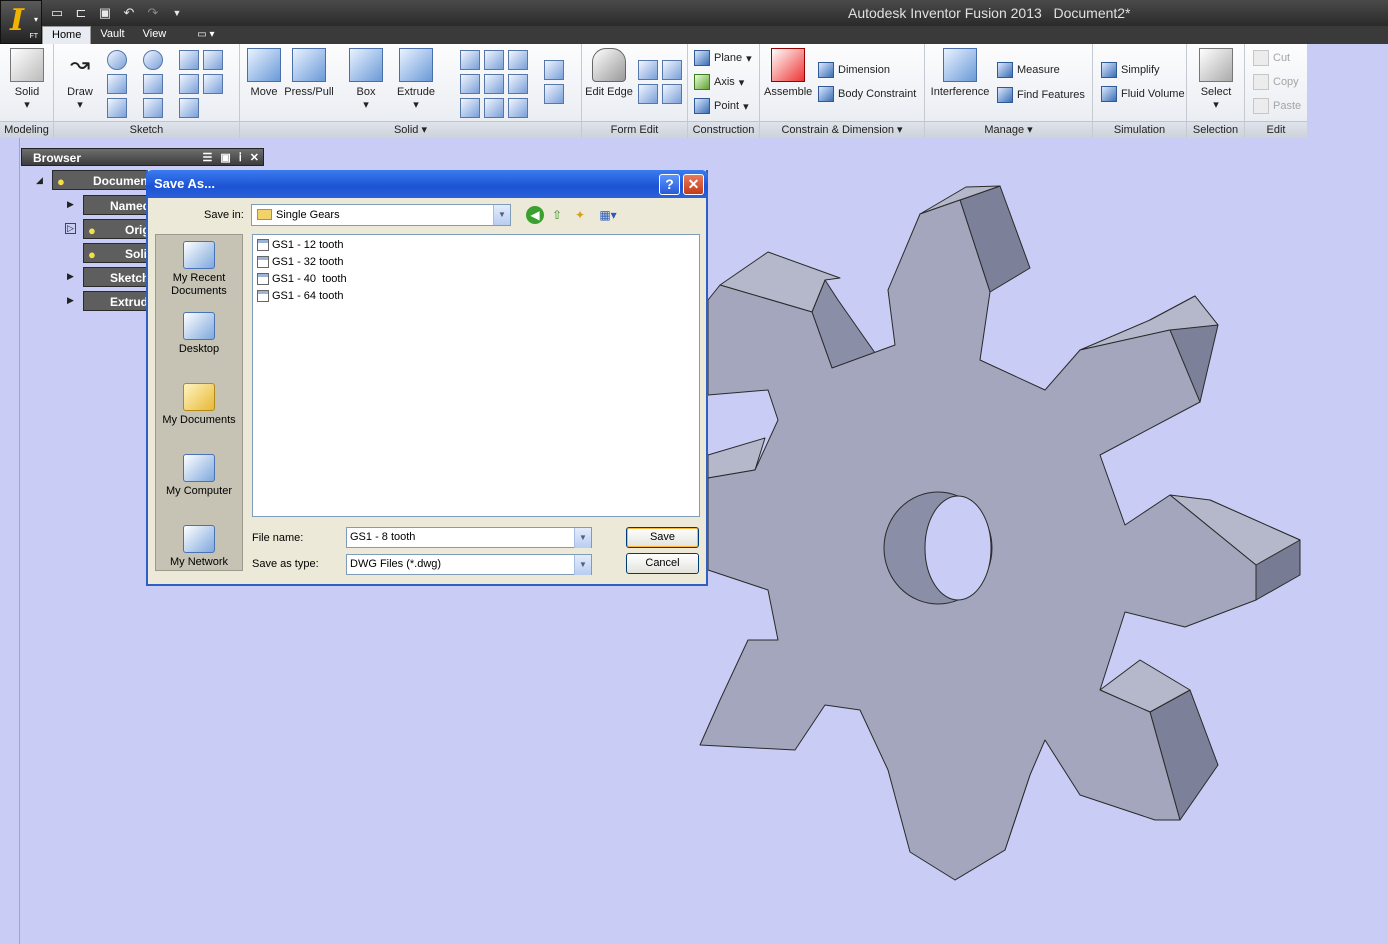 This screenshot has width=1388, height=944. I want to click on place-my-documents: My Documents, so click(199, 405).